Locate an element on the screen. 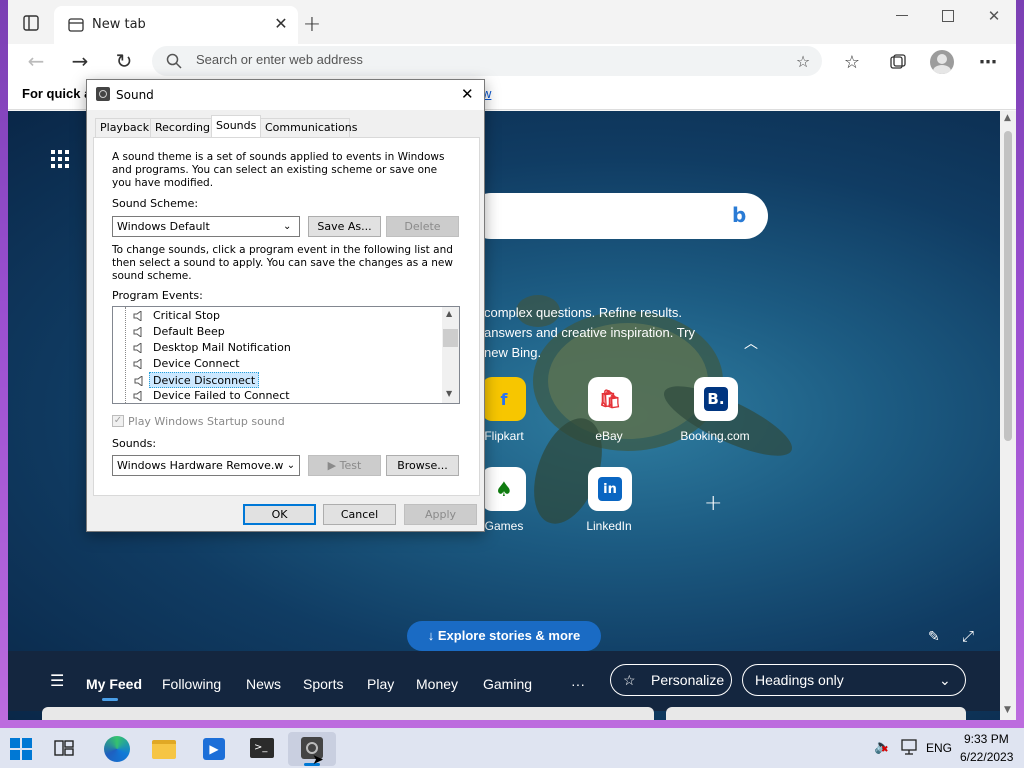 The width and height of the screenshot is (1024, 768). nav-gaming: Gaming is located at coordinates (507, 684).